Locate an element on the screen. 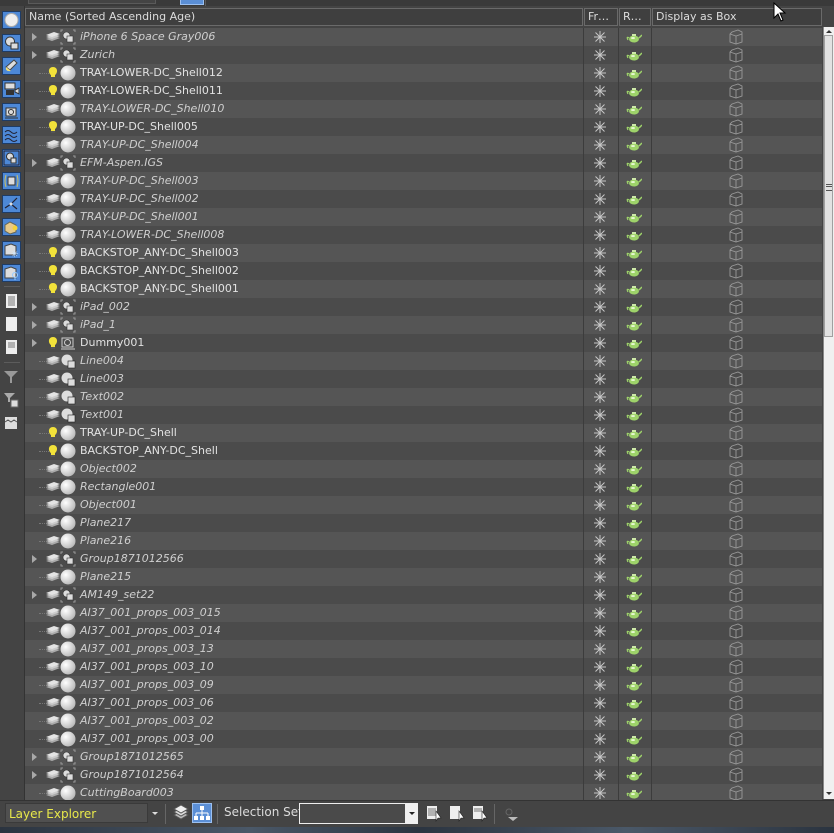 The image size is (834, 833). selection-set-dropdown-button is located at coordinates (412, 813).